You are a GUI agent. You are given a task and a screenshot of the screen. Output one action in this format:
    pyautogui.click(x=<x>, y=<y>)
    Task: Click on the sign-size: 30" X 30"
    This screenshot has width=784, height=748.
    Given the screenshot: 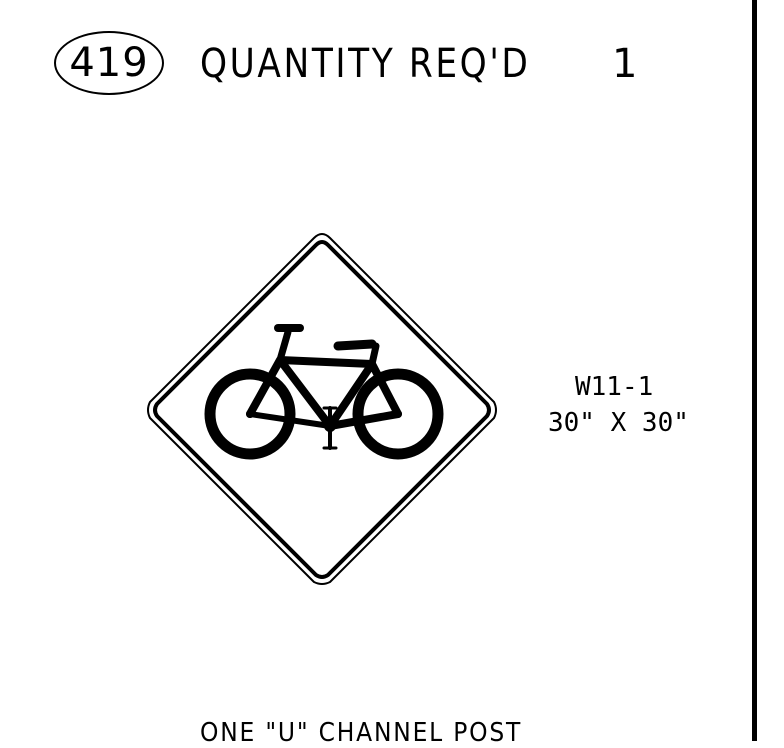 What is the action you would take?
    pyautogui.click(x=618, y=423)
    